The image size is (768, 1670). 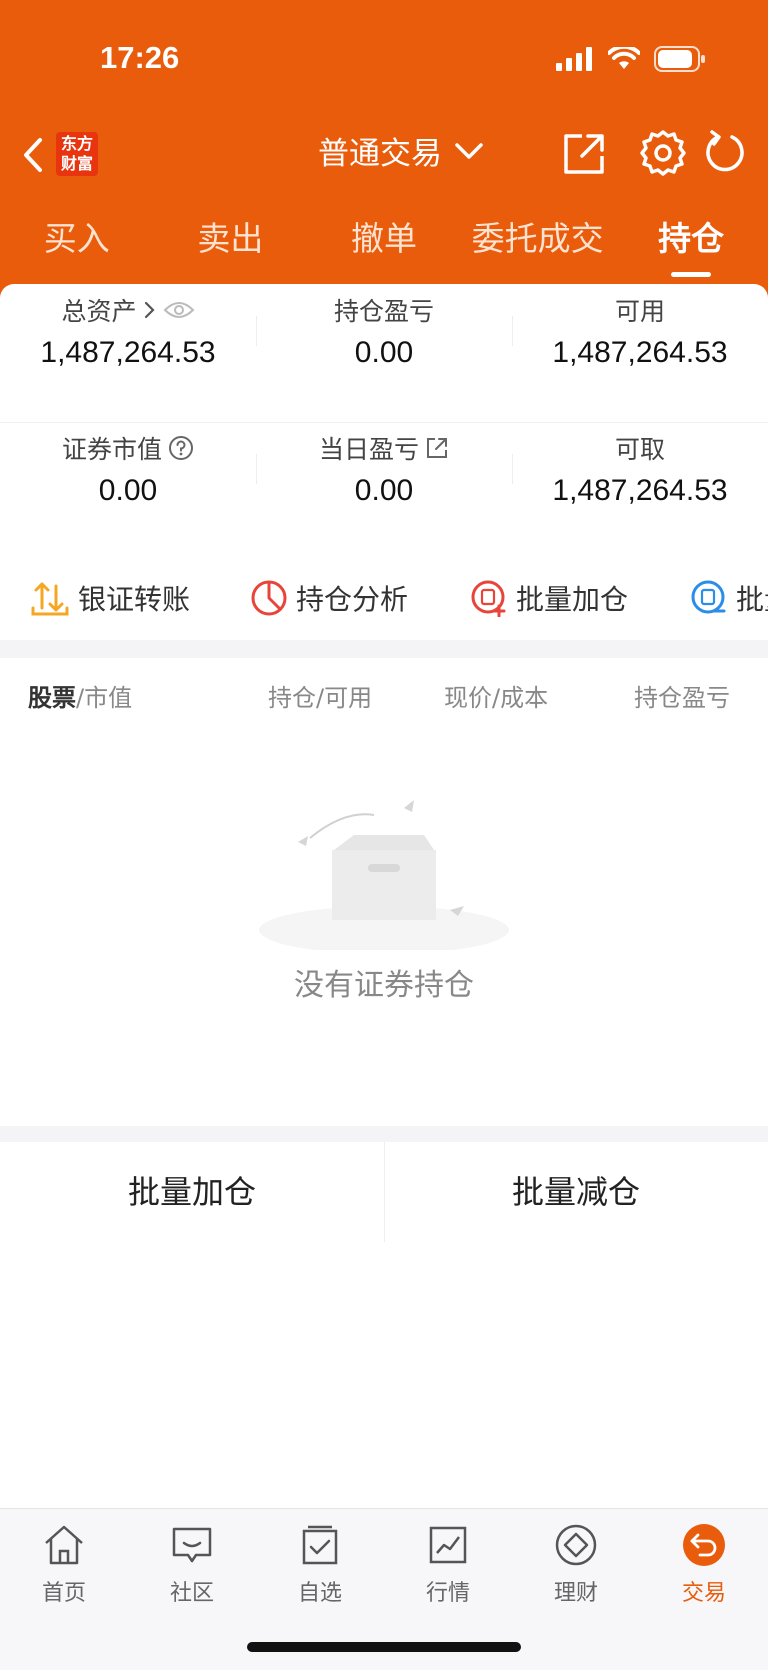 I want to click on brand-logo: 东方 财富, so click(x=77, y=154).